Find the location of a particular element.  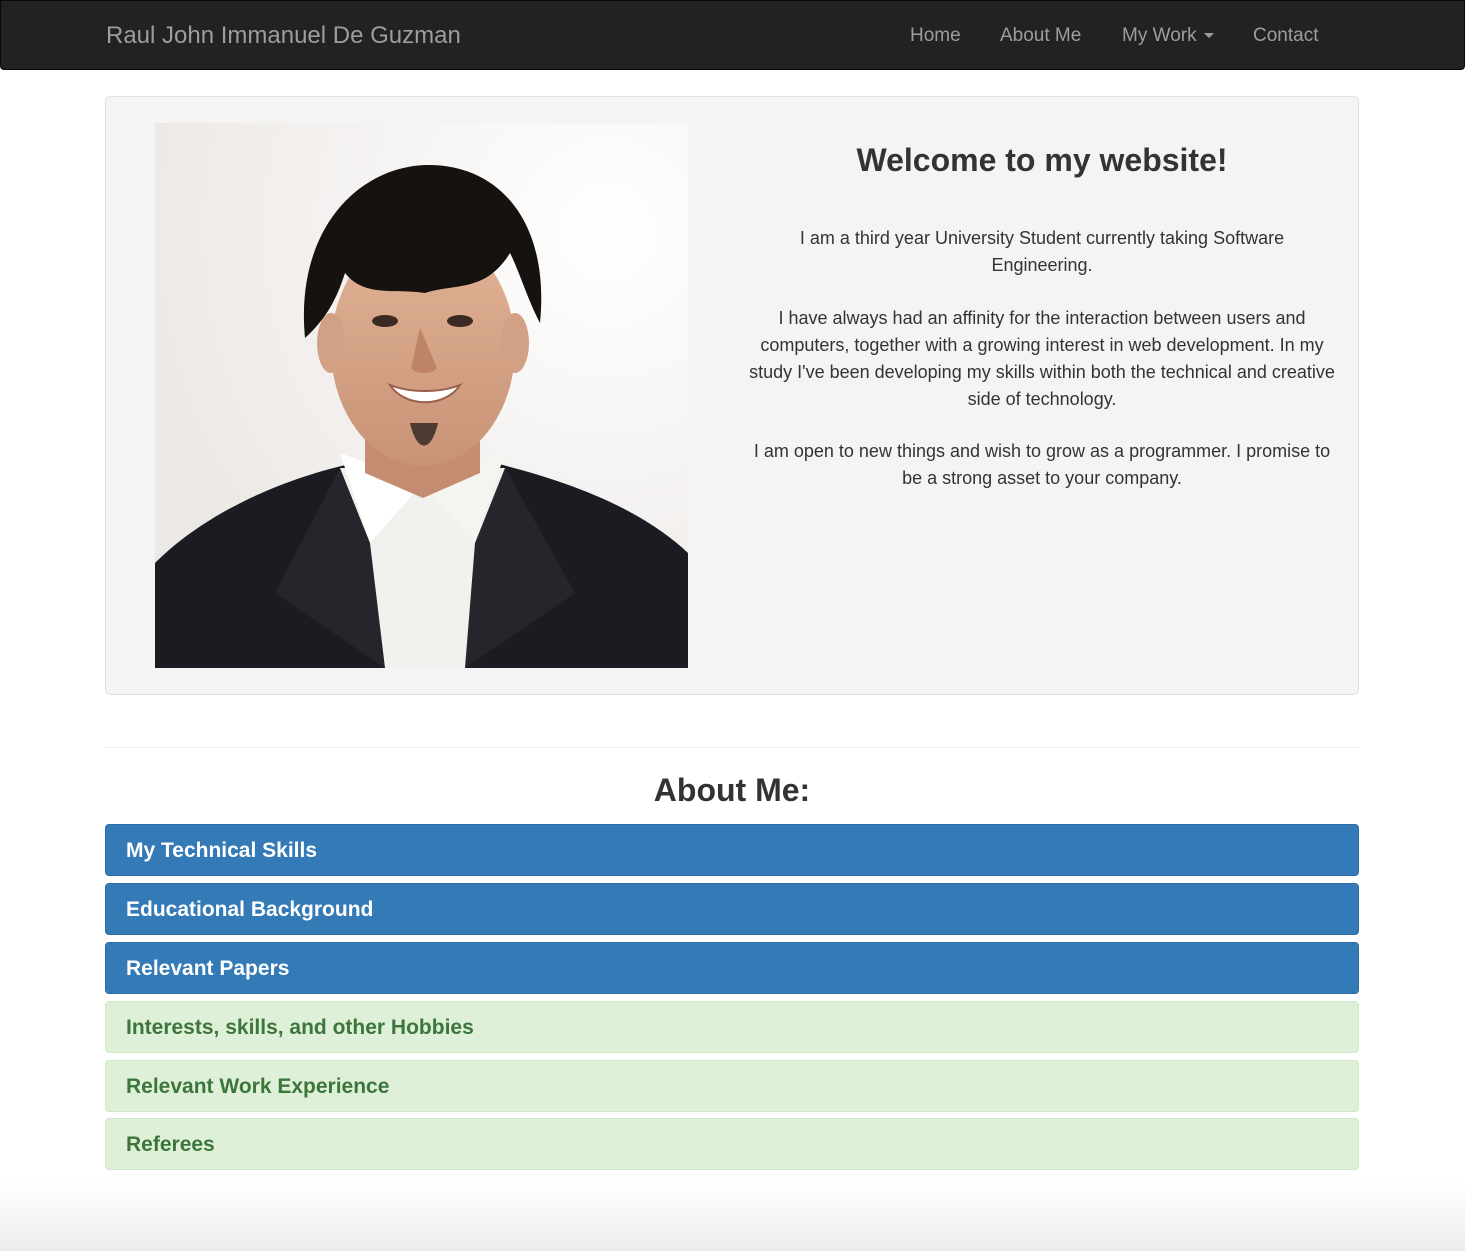

nav-about-link: About Me is located at coordinates (1040, 35).